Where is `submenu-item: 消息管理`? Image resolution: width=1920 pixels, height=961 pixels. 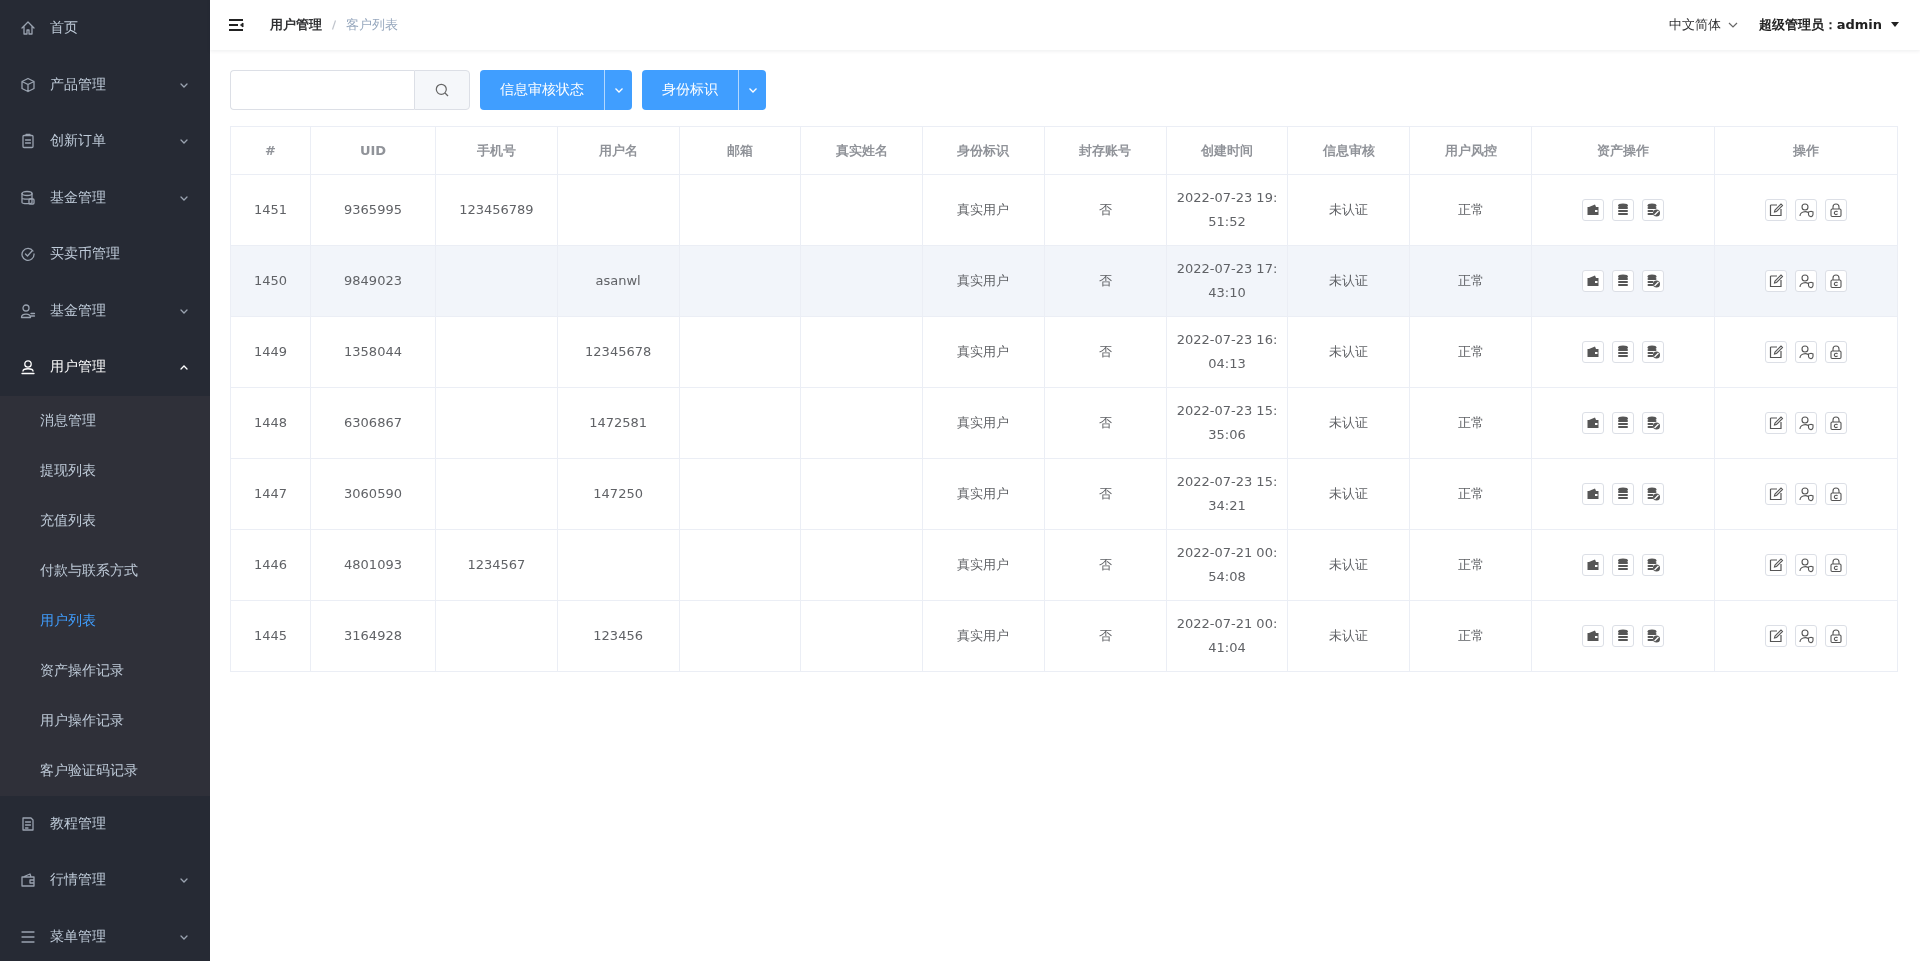
submenu-item: 消息管理 is located at coordinates (105, 420).